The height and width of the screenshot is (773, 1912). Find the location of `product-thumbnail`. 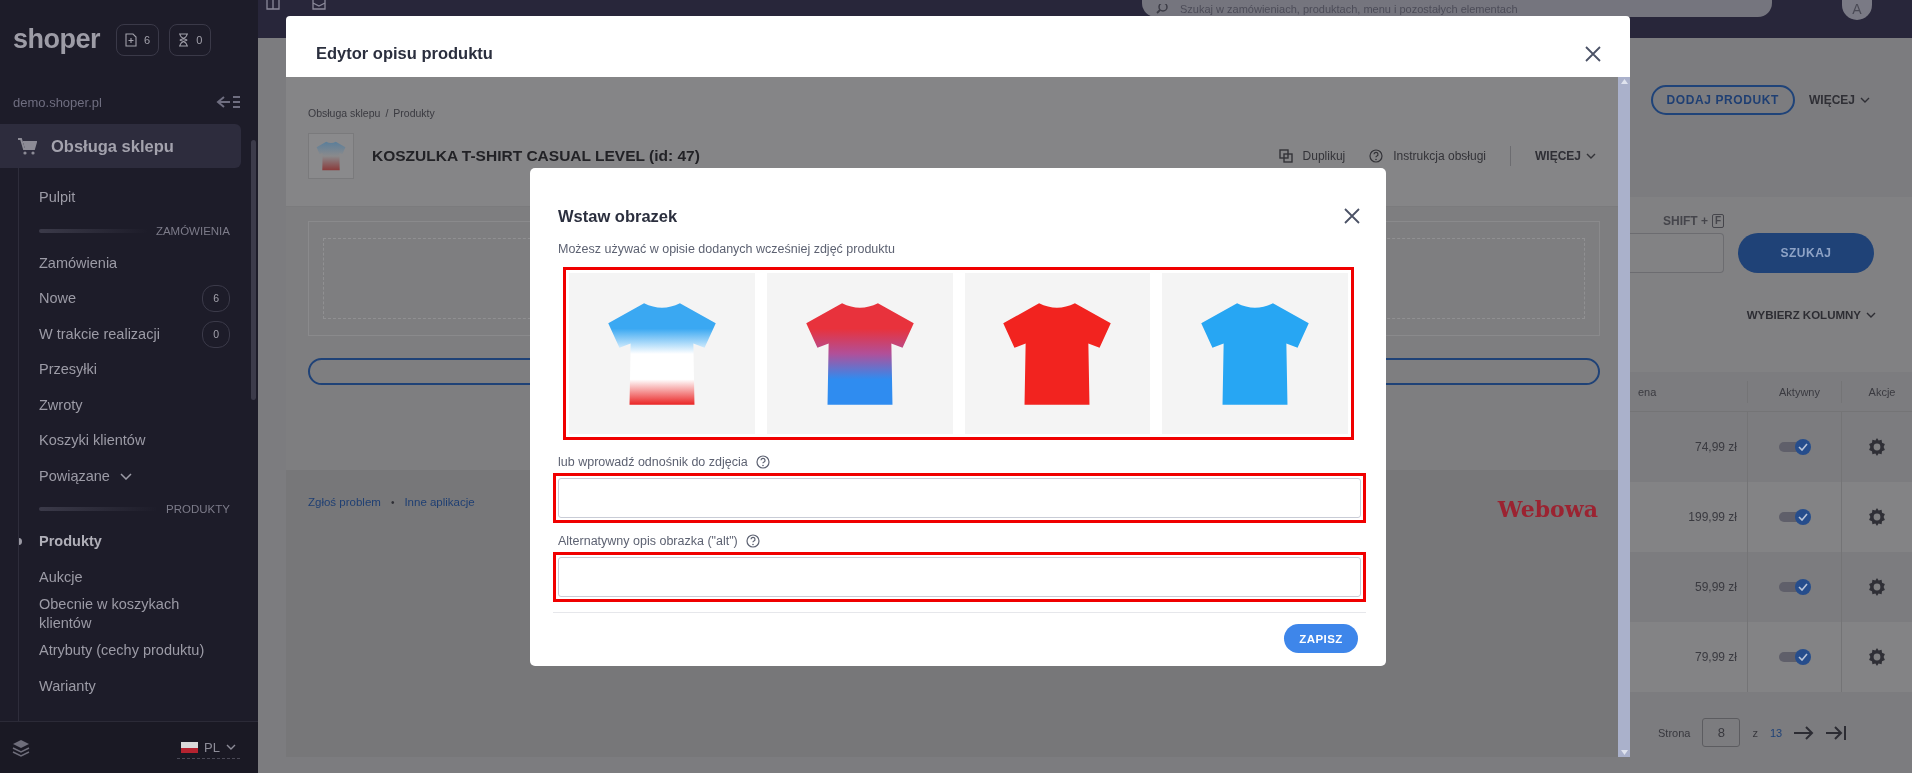

product-thumbnail is located at coordinates (331, 156).